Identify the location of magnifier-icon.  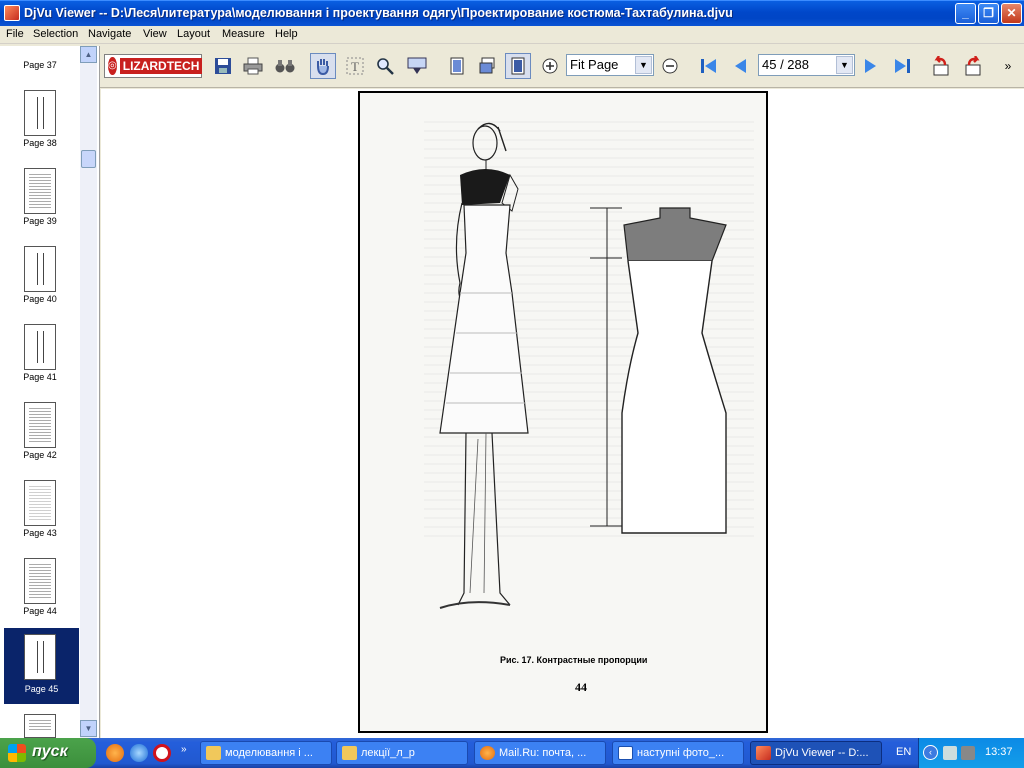
(417, 66).